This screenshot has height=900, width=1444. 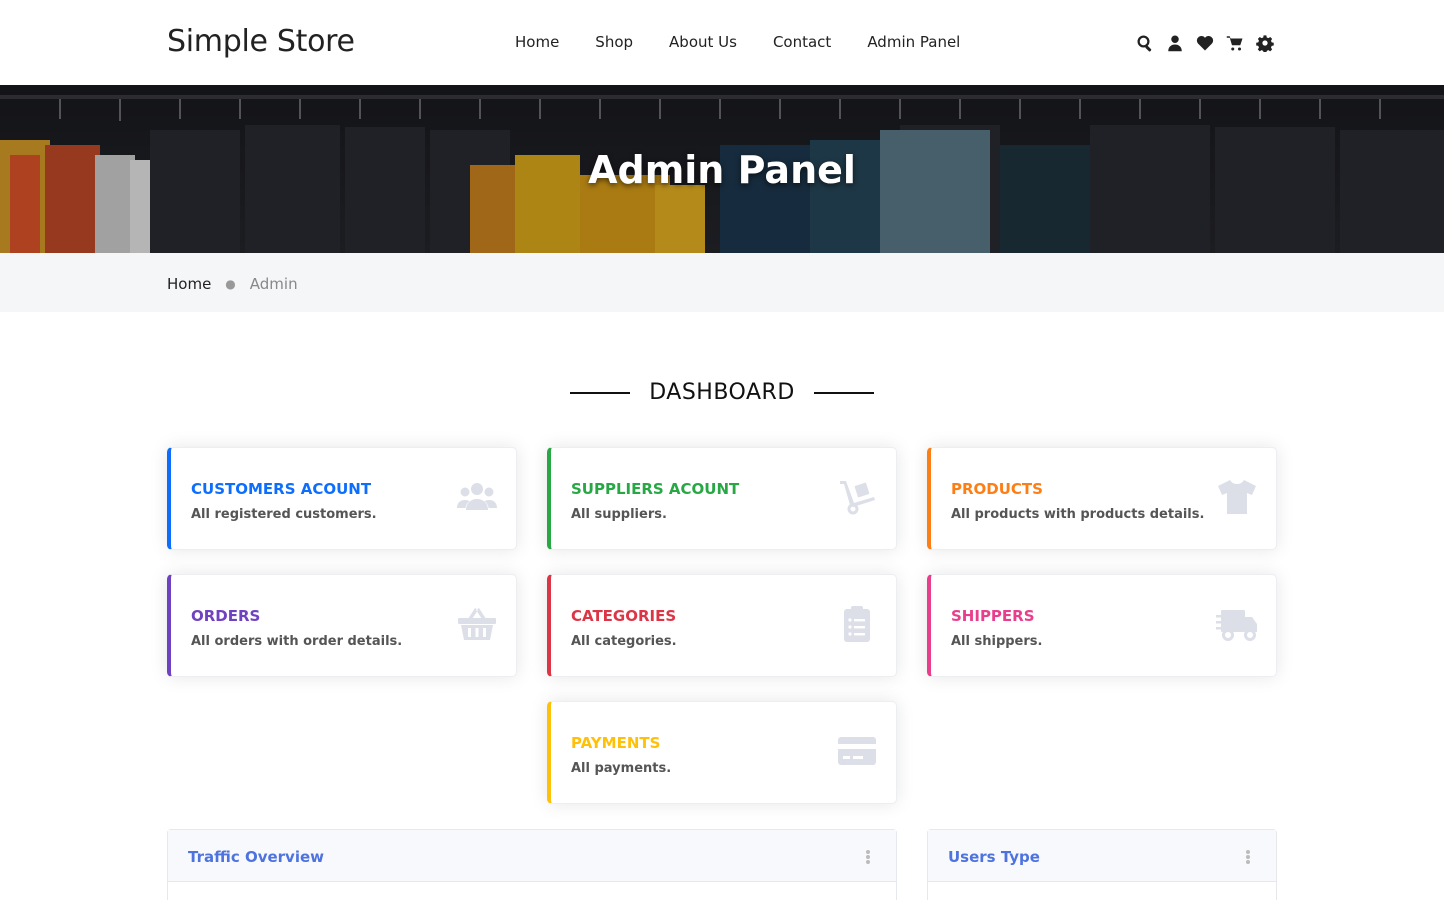 I want to click on card-title: ORDERS, so click(x=226, y=616).